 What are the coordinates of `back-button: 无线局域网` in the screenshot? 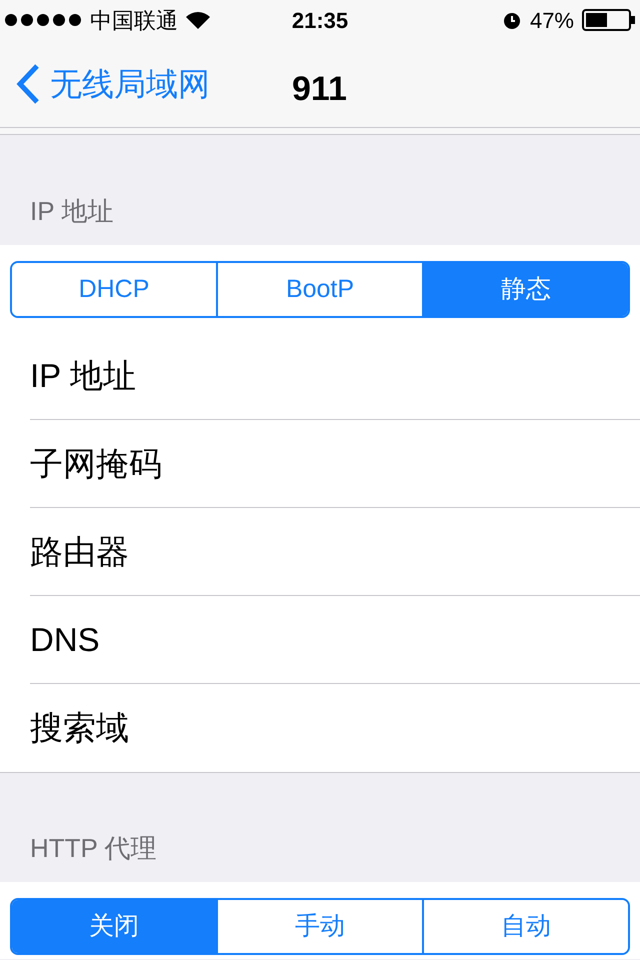 It's located at (105, 84).